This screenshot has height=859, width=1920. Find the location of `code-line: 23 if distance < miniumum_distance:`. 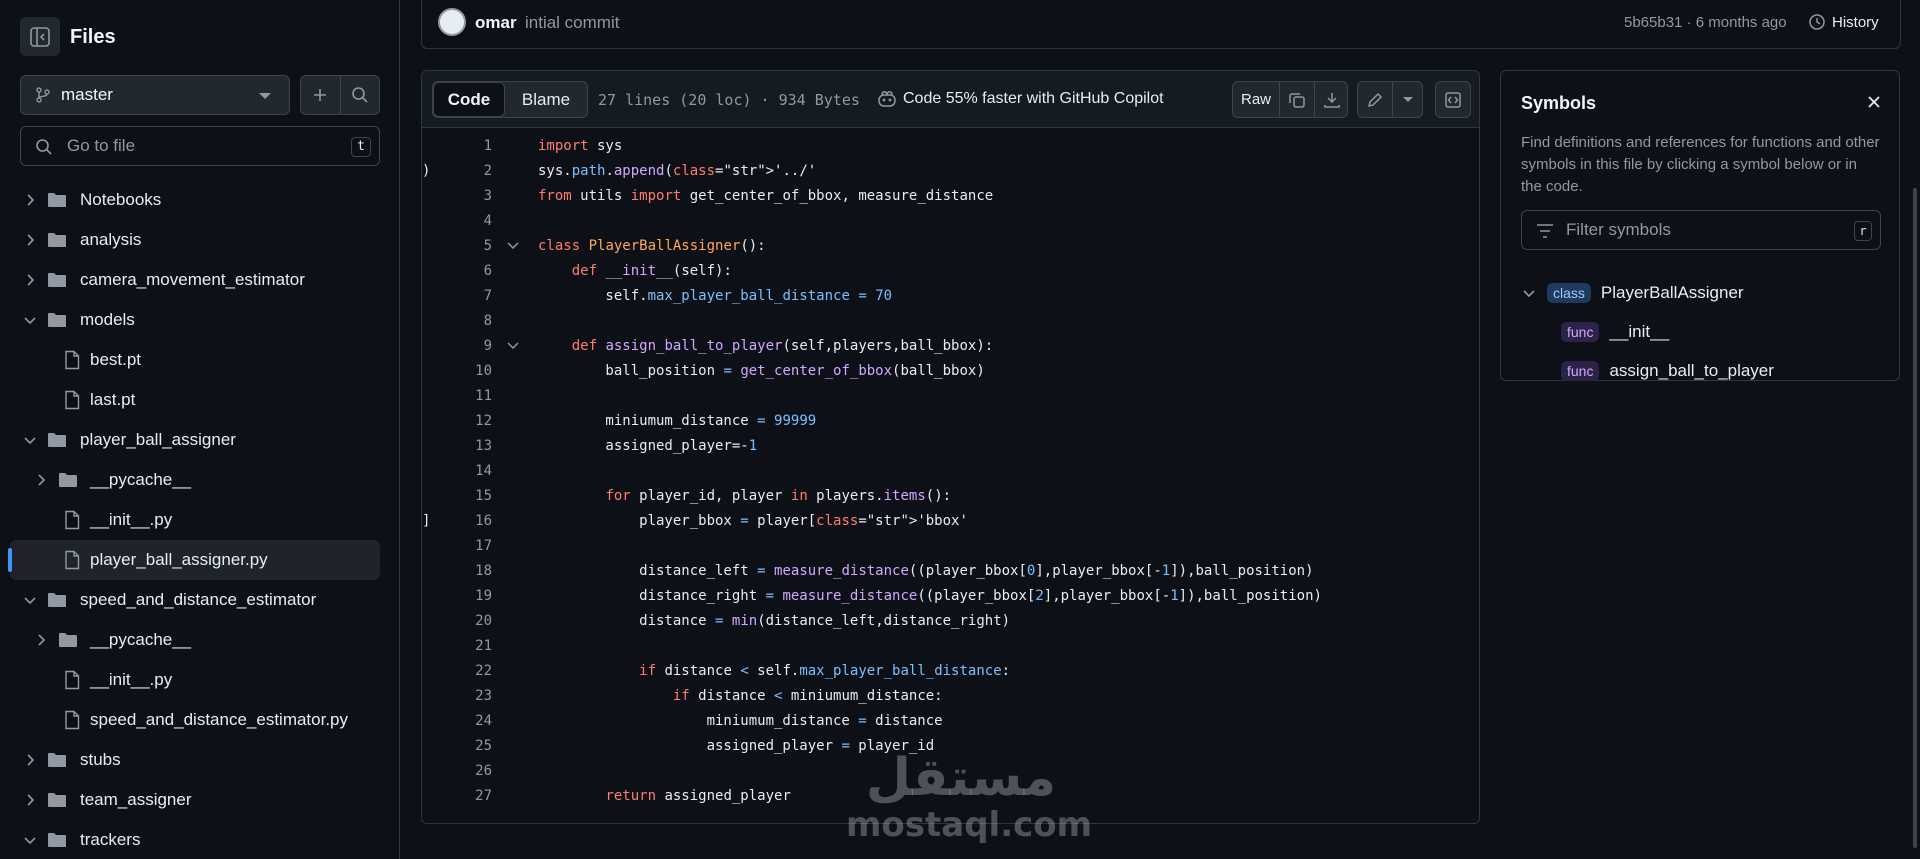

code-line: 23 if distance < miniumum_distance: is located at coordinates (950, 696).